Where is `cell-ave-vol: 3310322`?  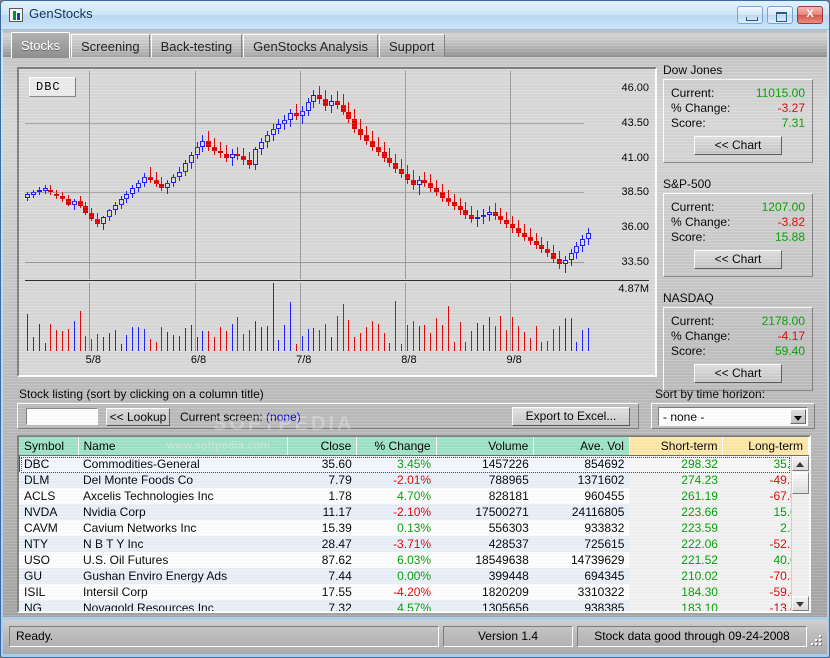 cell-ave-vol: 3310322 is located at coordinates (581, 592).